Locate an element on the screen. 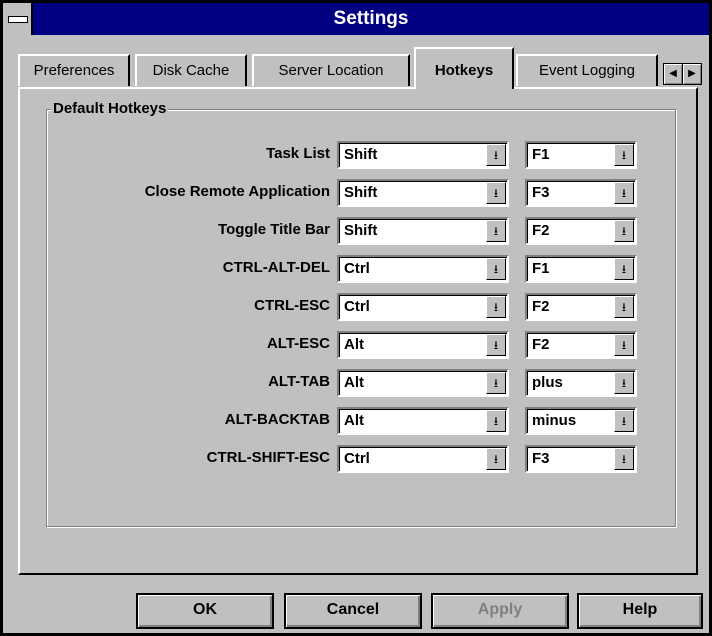  hotkey-label: Close Remote Application is located at coordinates (237, 191).